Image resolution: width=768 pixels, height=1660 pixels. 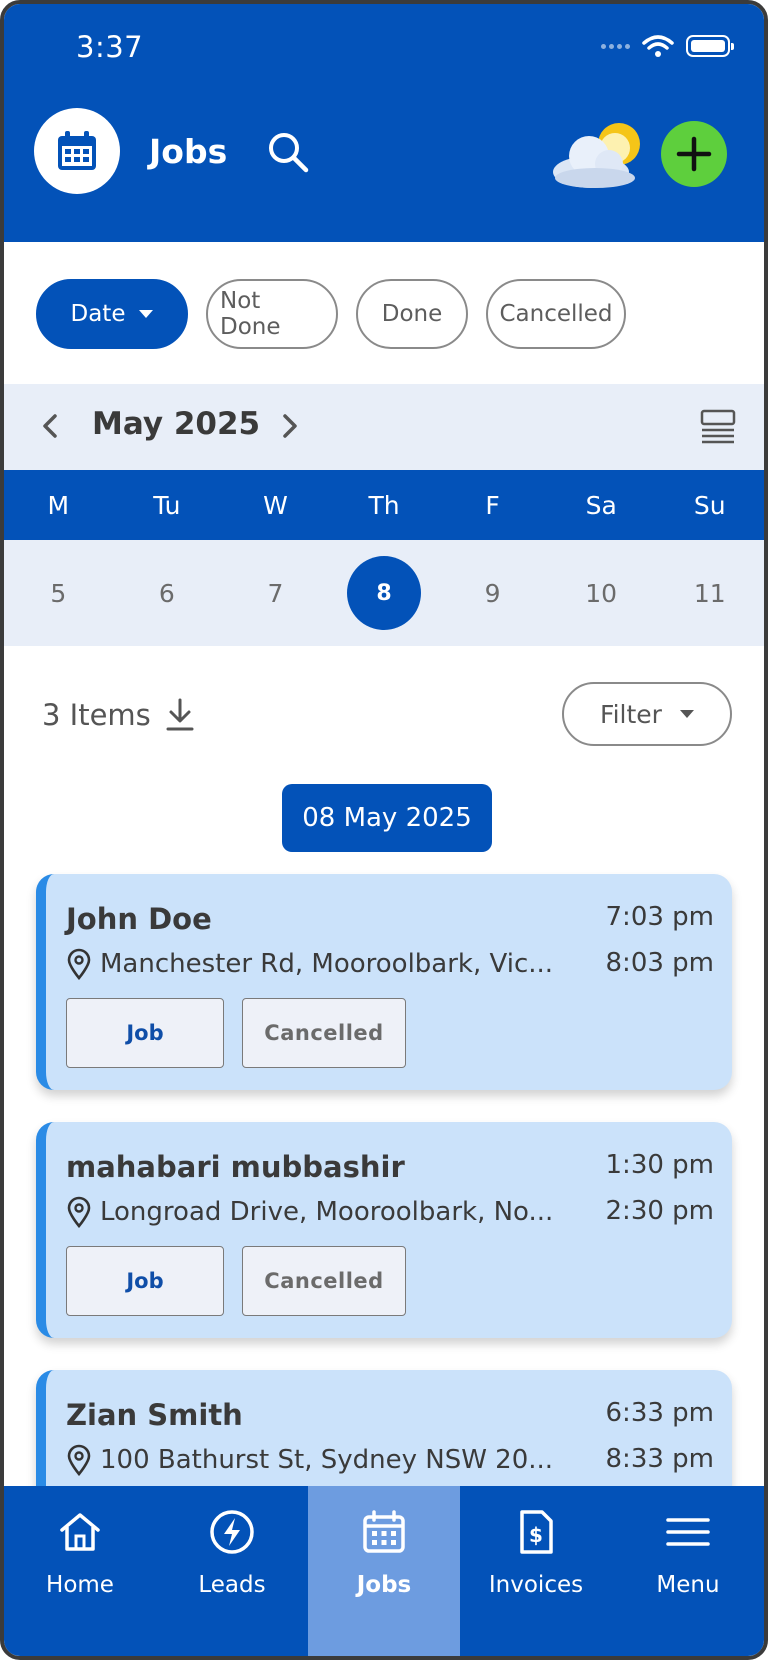 I want to click on date-cell: 6, so click(x=167, y=593).